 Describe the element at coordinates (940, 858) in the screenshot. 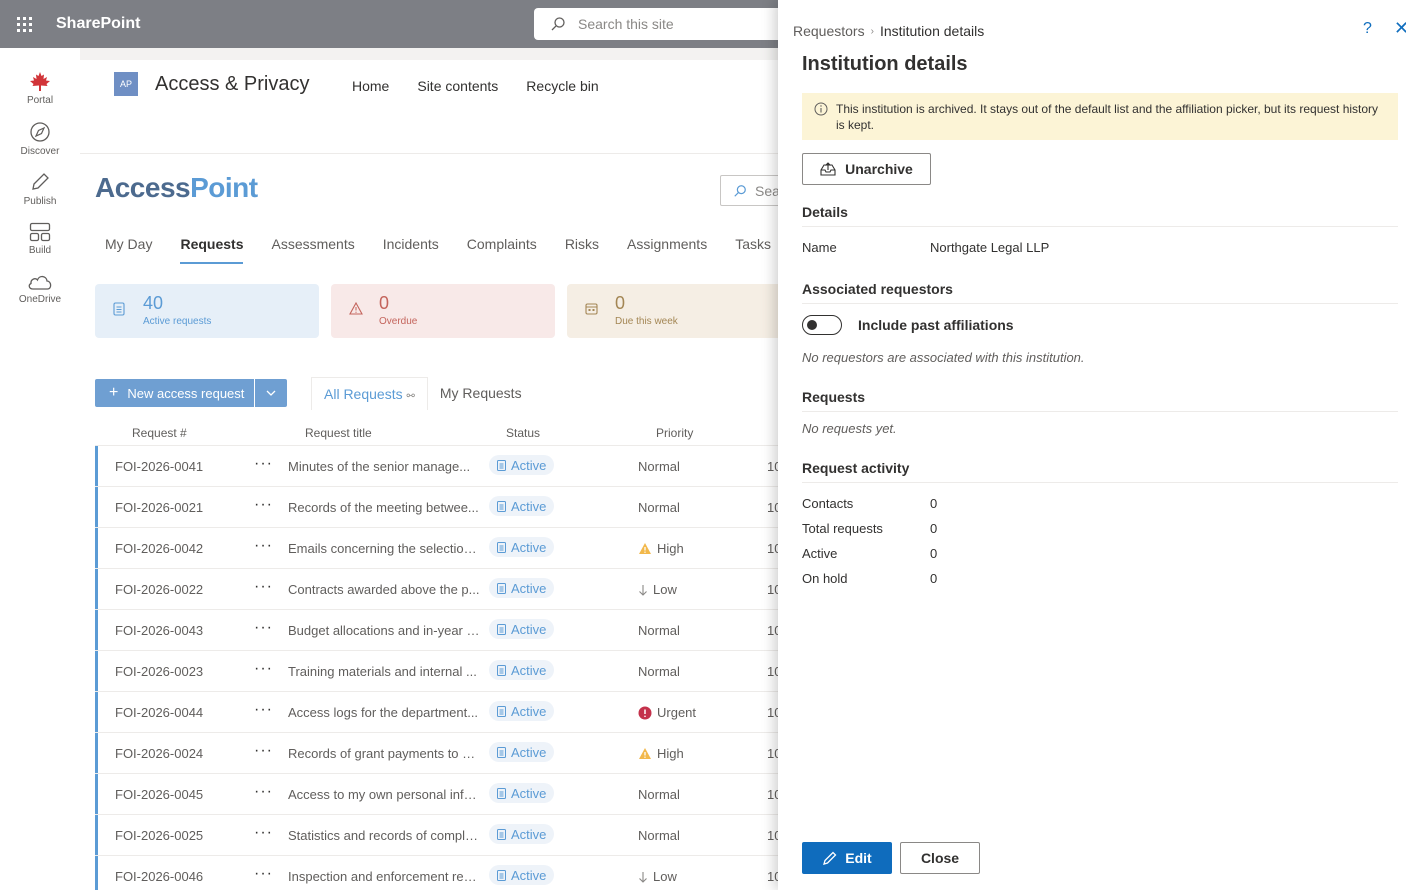

I see `close-button: Close` at that location.